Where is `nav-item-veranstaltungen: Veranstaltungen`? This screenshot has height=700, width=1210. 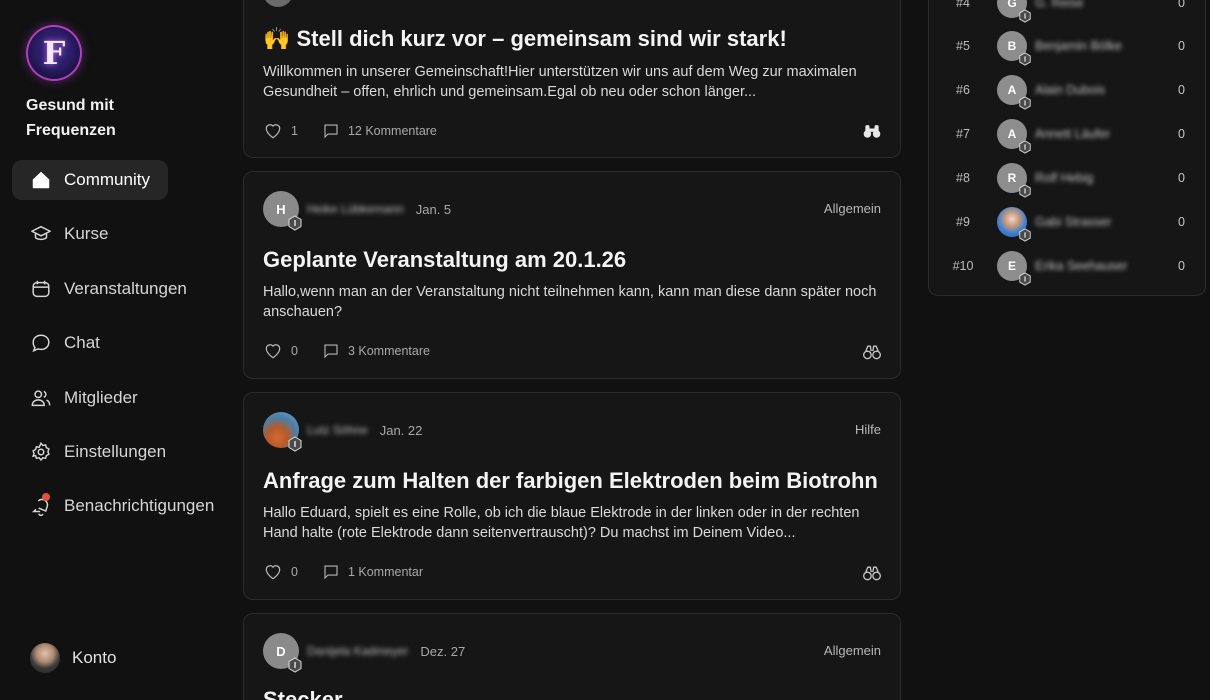
nav-item-veranstaltungen: Veranstaltungen is located at coordinates (124, 289).